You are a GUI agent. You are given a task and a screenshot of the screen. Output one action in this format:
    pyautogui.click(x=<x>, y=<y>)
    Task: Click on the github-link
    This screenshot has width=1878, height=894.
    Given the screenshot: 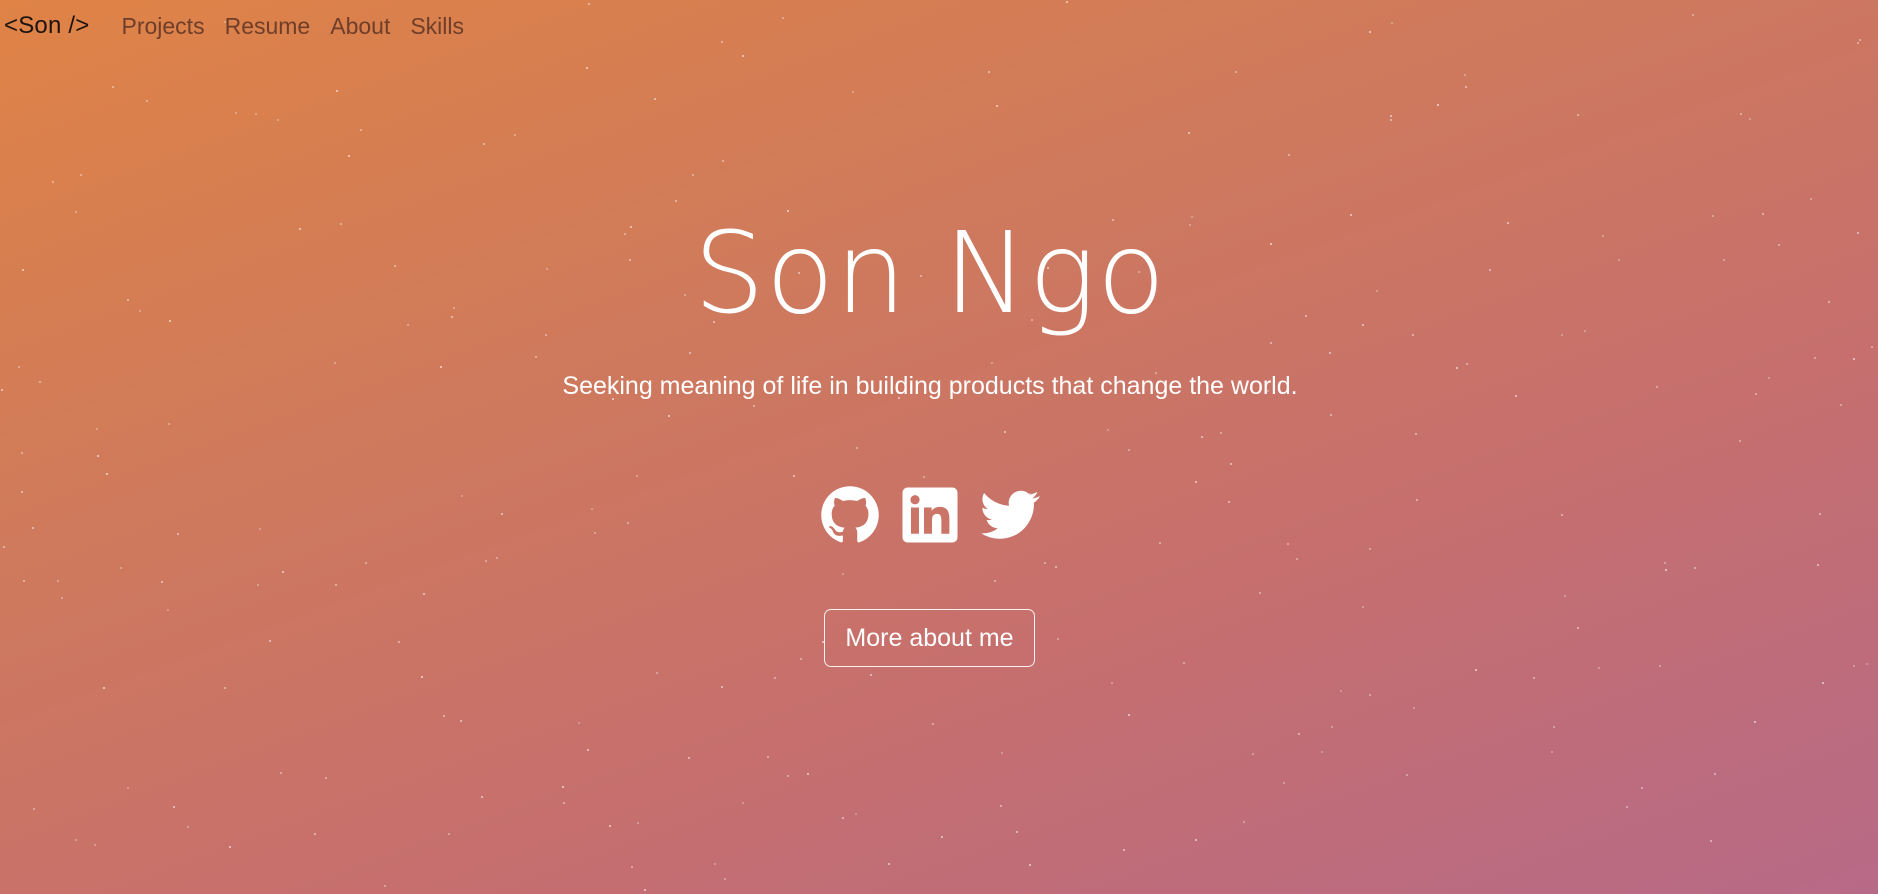 What is the action you would take?
    pyautogui.click(x=850, y=515)
    